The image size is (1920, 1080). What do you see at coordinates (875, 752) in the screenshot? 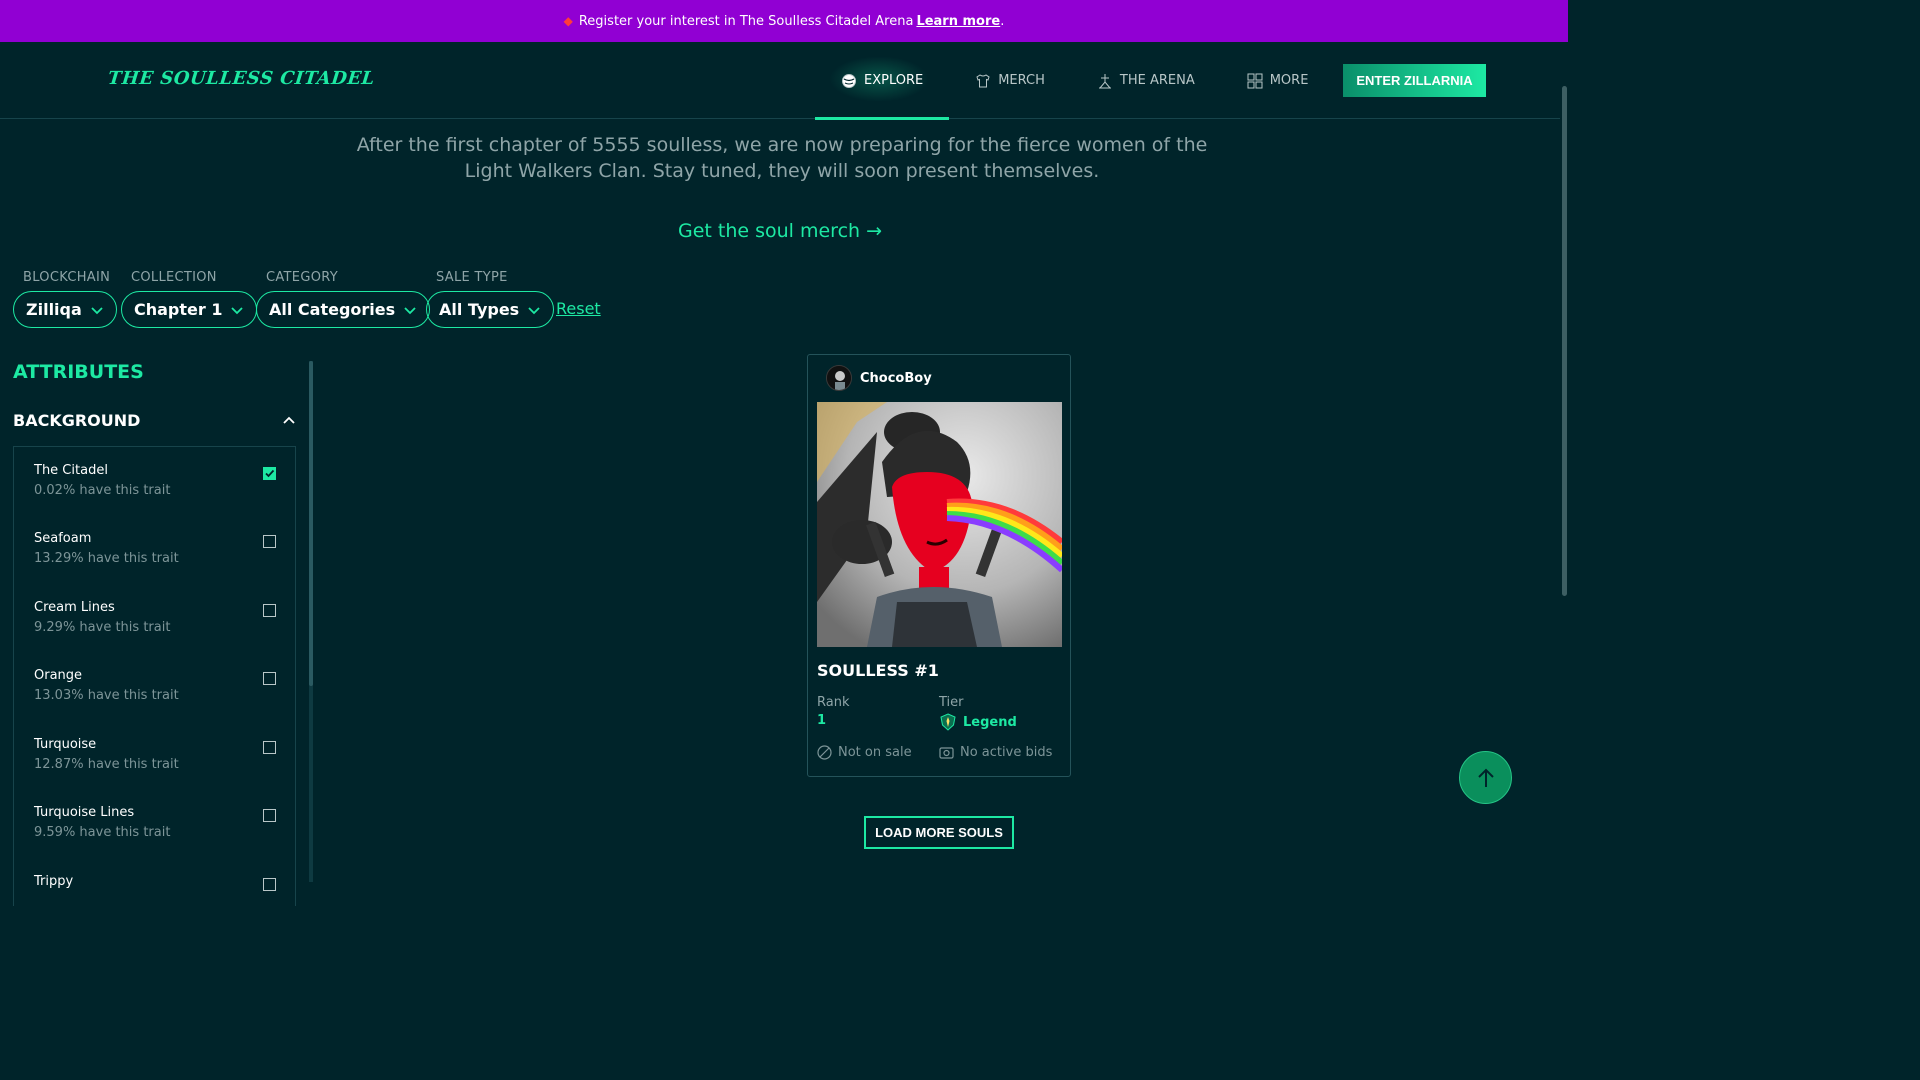
I see `sale-status-text: Not on sale` at bounding box center [875, 752].